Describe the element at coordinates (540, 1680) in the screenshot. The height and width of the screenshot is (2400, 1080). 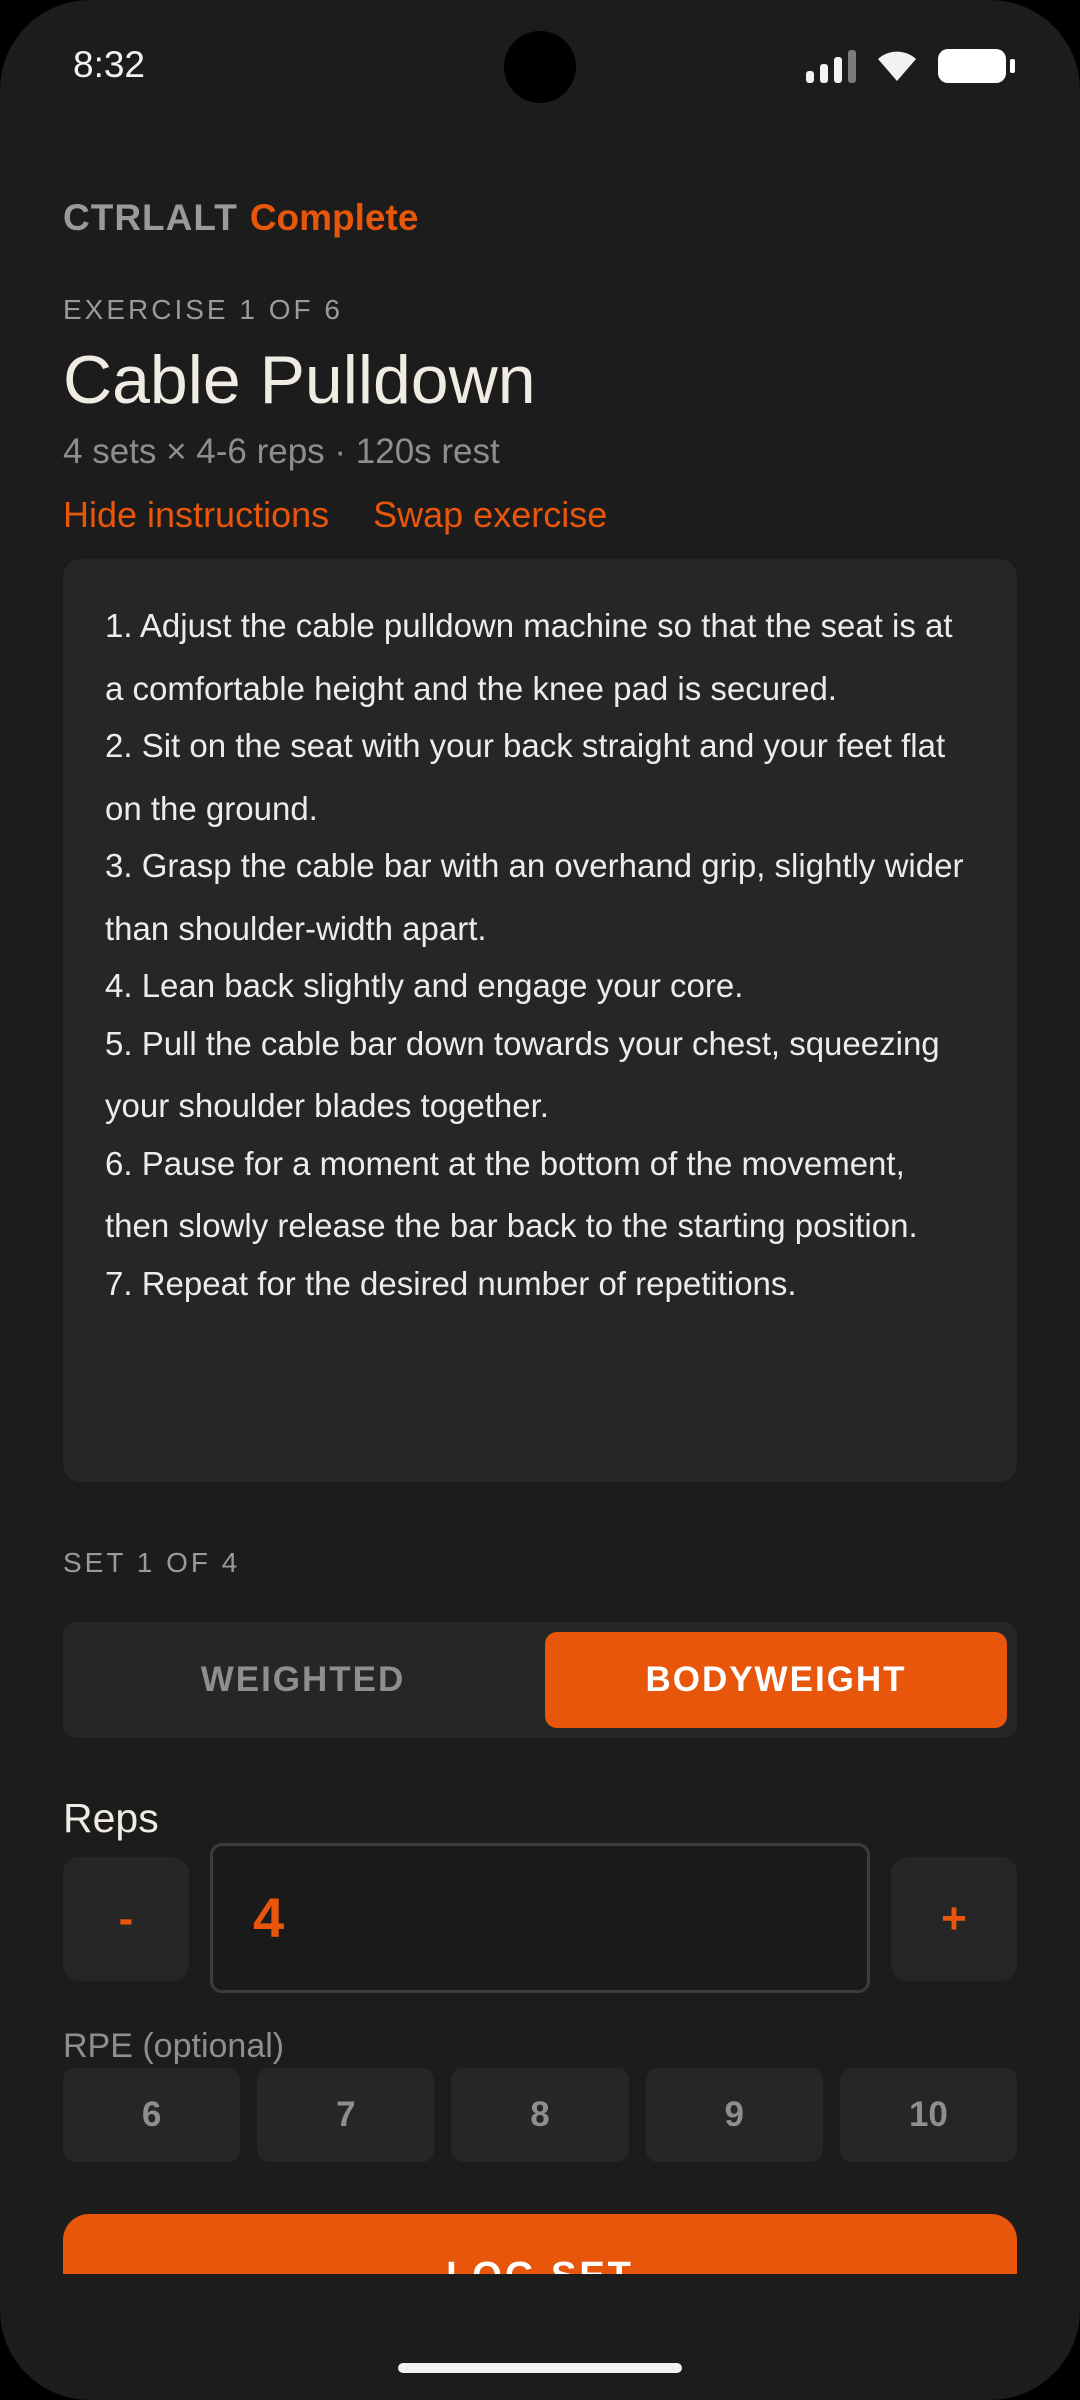
I see `mode-toggle: WEIGHTED BODYWEIGHT` at that location.